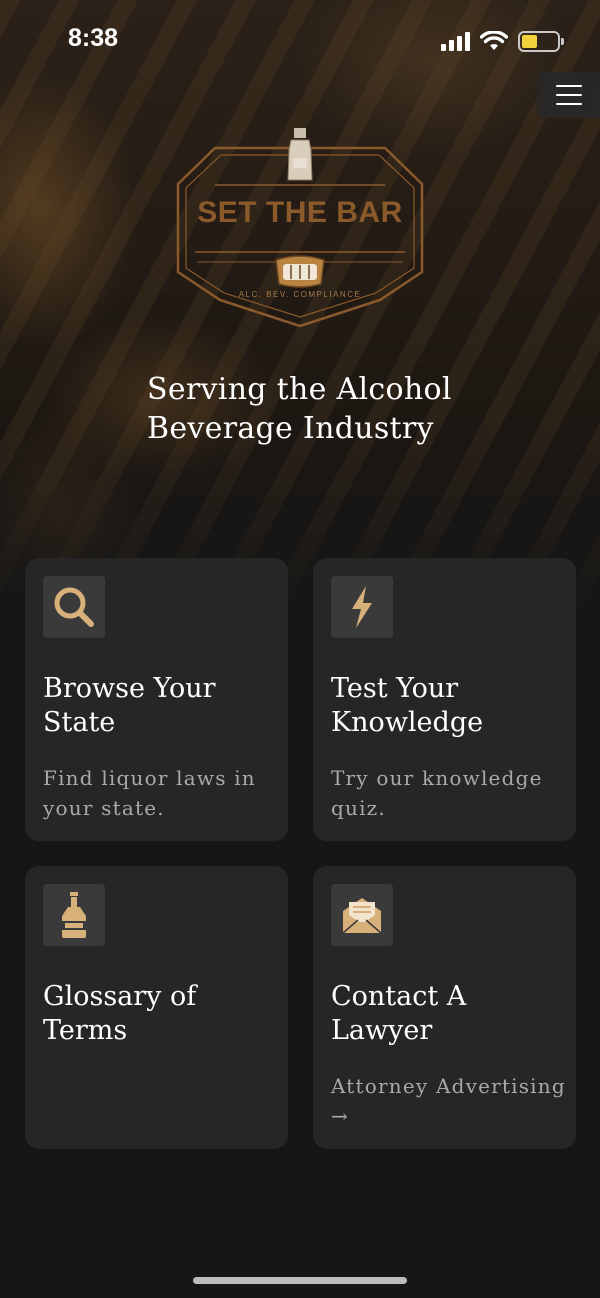 Image resolution: width=600 pixels, height=1298 pixels. Describe the element at coordinates (300, 212) in the screenshot. I see `logo-text: SET THE BAR` at that location.